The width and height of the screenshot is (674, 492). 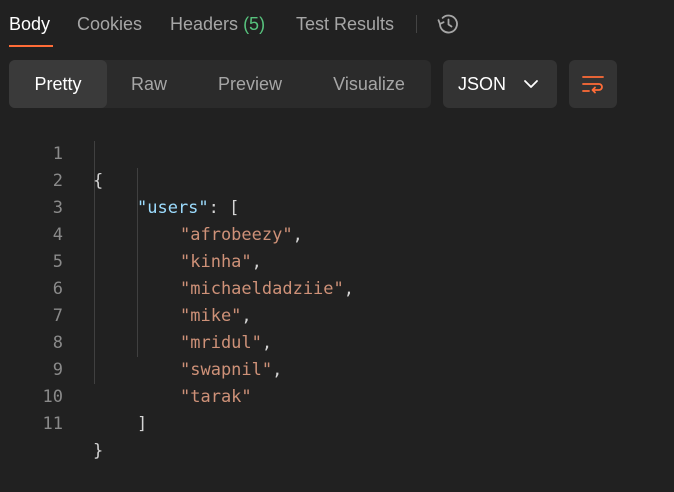 I want to click on format-select: JSON, so click(x=500, y=84).